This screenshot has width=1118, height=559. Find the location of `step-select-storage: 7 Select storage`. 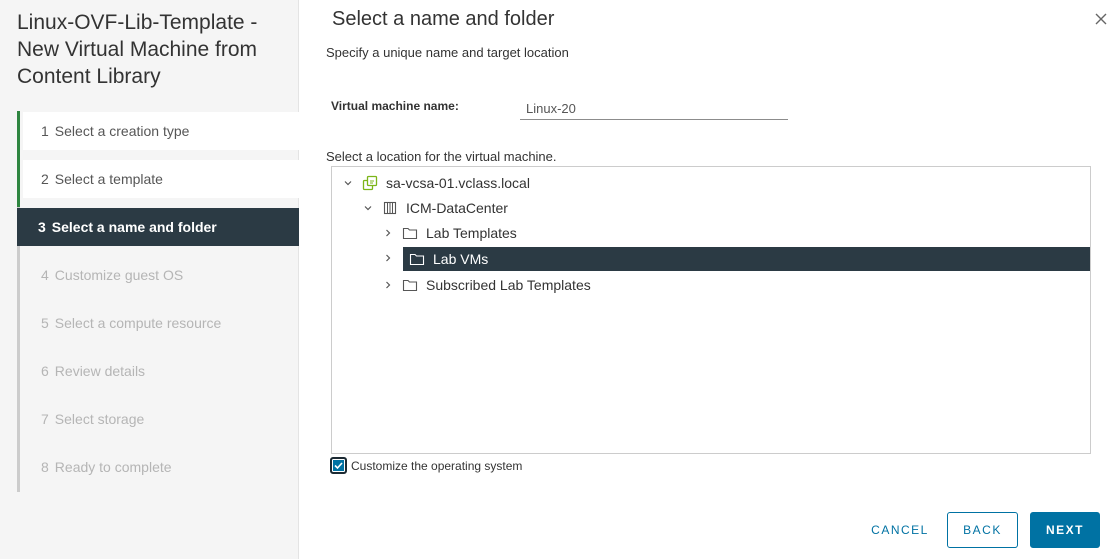

step-select-storage: 7 Select storage is located at coordinates (162, 419).